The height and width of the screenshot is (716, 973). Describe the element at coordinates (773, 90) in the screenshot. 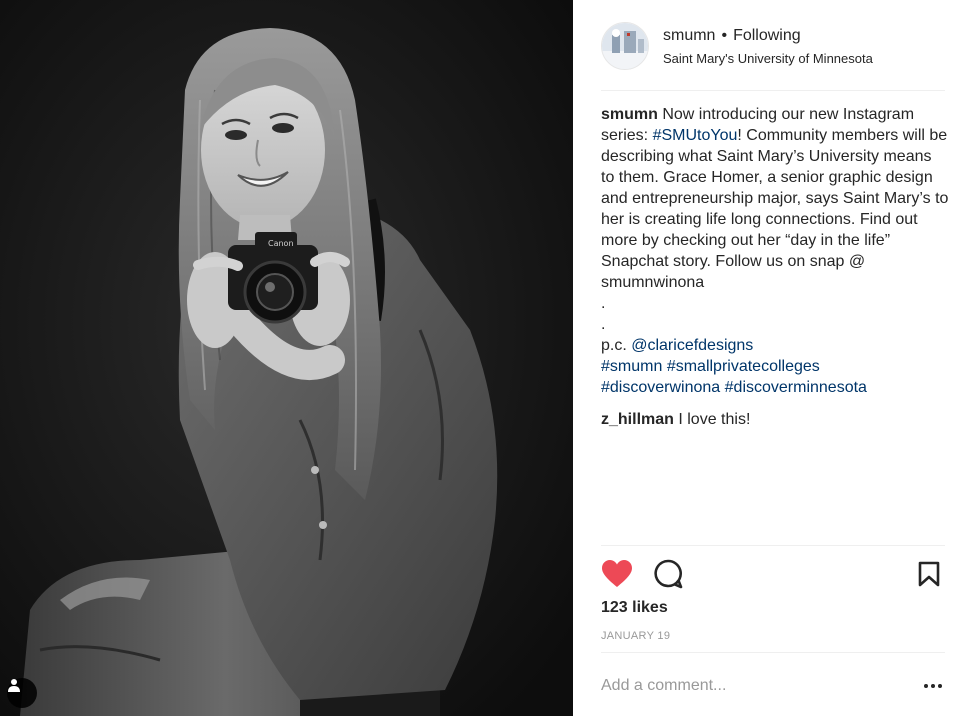

I see `header-divider` at that location.